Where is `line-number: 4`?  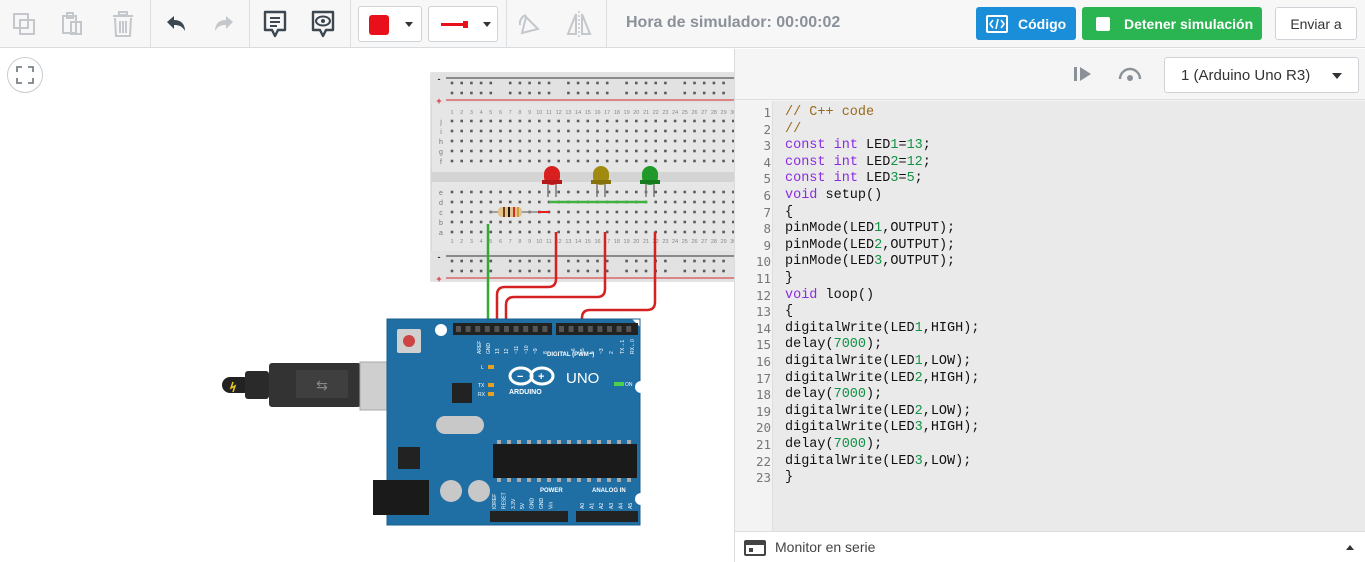
line-number: 4 is located at coordinates (767, 162).